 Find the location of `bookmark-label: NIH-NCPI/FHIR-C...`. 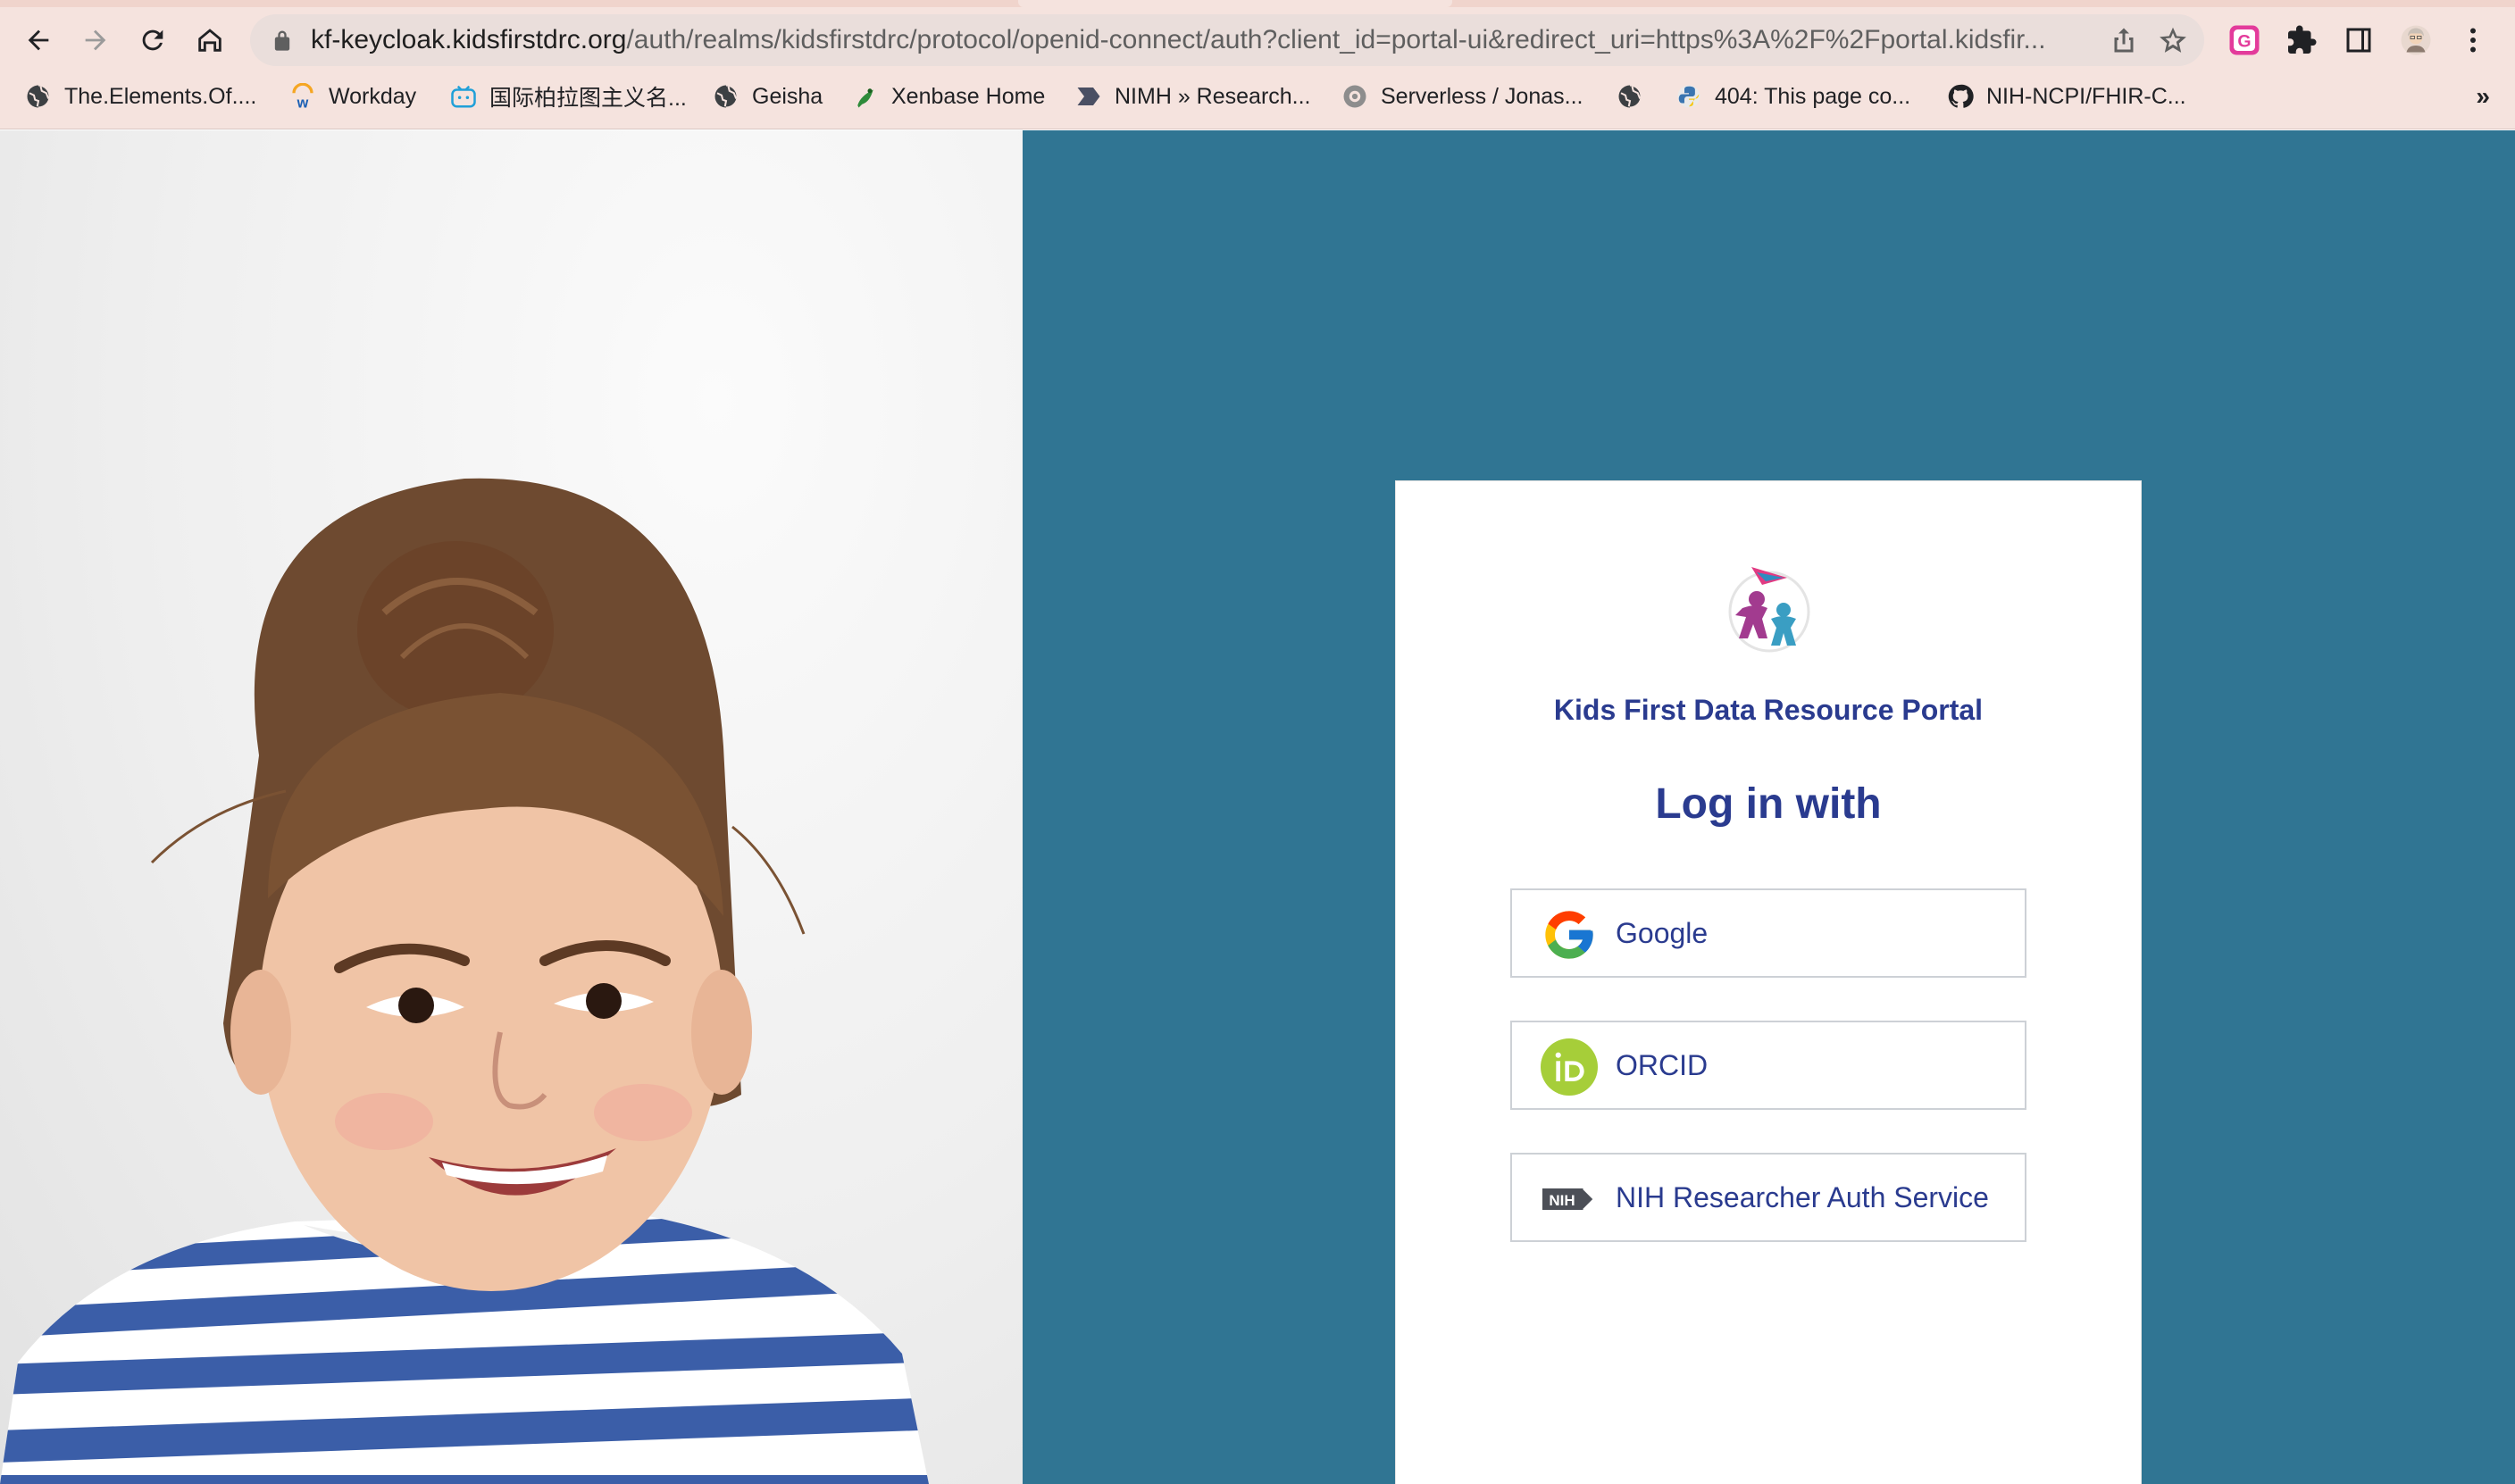

bookmark-label: NIH-NCPI/FHIR-C... is located at coordinates (2086, 96).